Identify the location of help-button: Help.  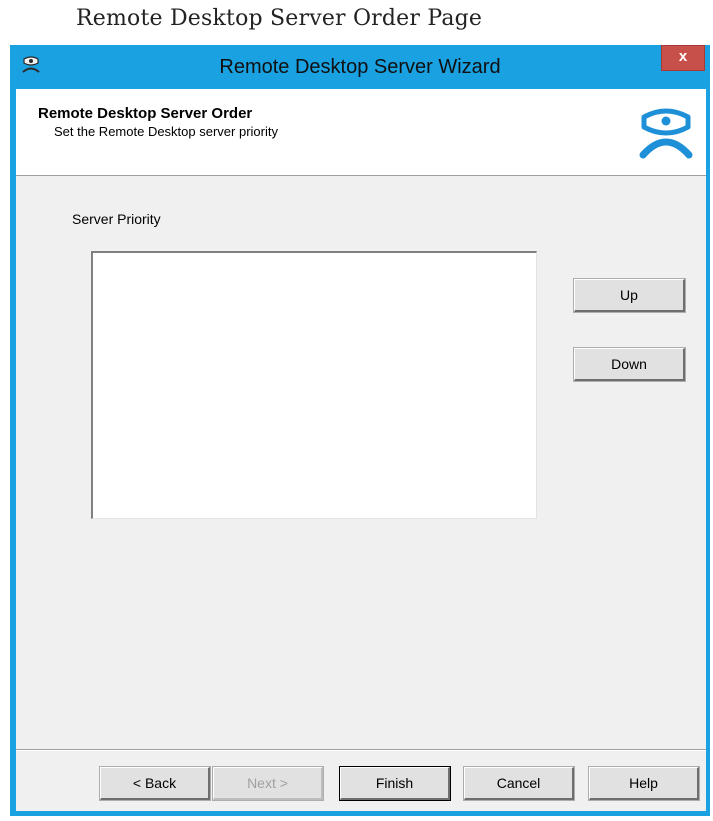
(644, 783).